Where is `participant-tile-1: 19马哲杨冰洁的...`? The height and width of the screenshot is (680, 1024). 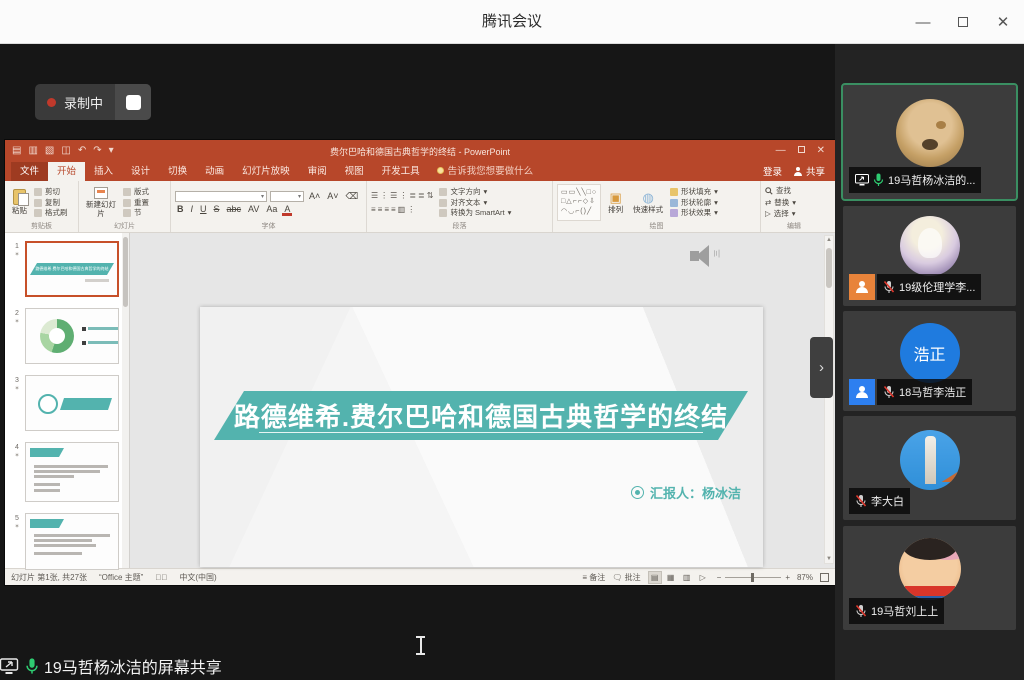 participant-tile-1: 19马哲杨冰洁的... is located at coordinates (929, 142).